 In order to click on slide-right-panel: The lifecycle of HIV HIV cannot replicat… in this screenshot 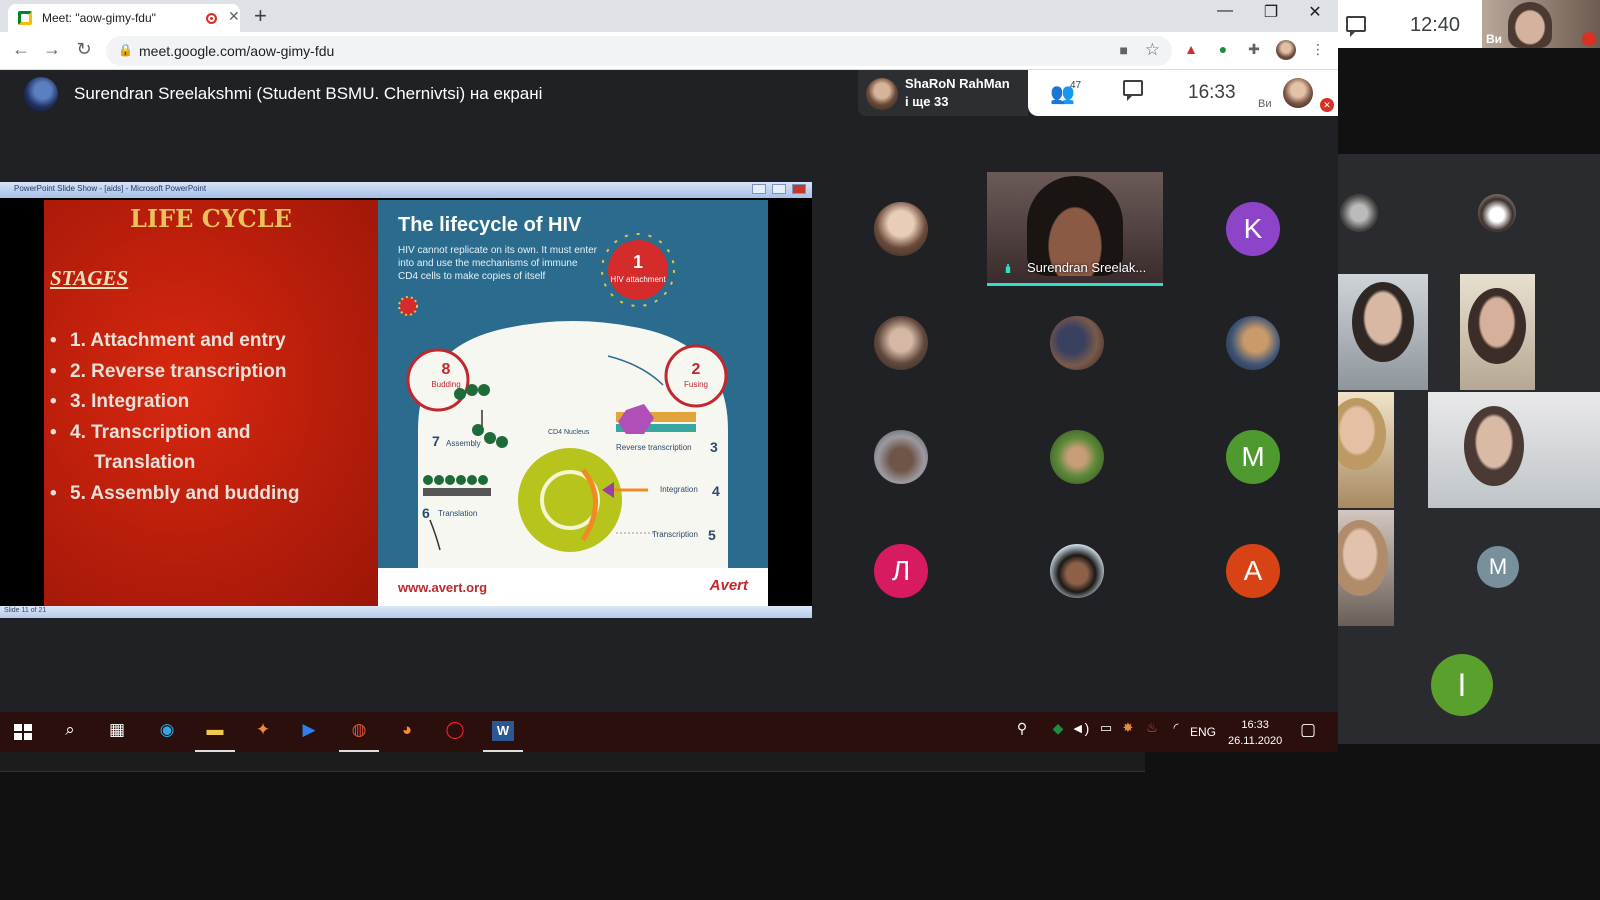, I will do `click(573, 403)`.